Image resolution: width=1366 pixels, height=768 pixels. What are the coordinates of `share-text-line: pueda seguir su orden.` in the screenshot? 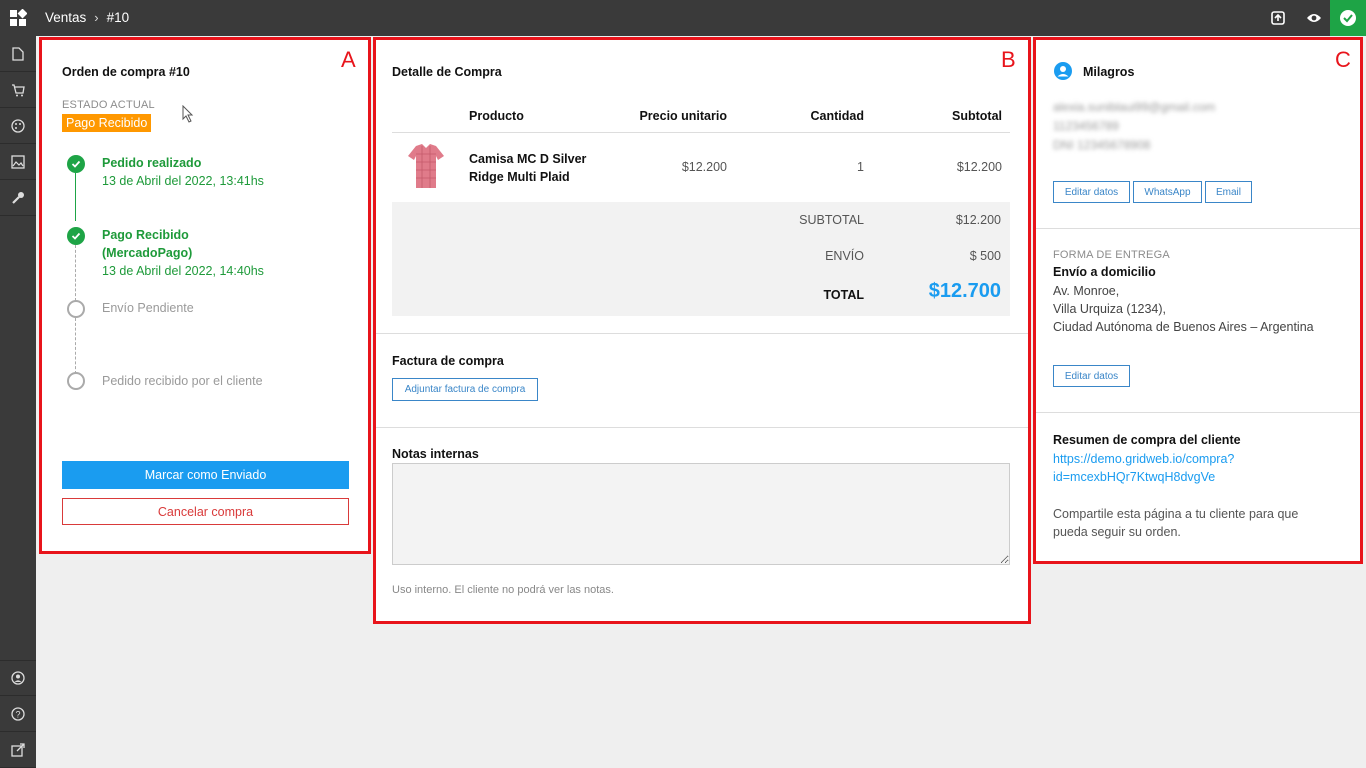 It's located at (1117, 532).